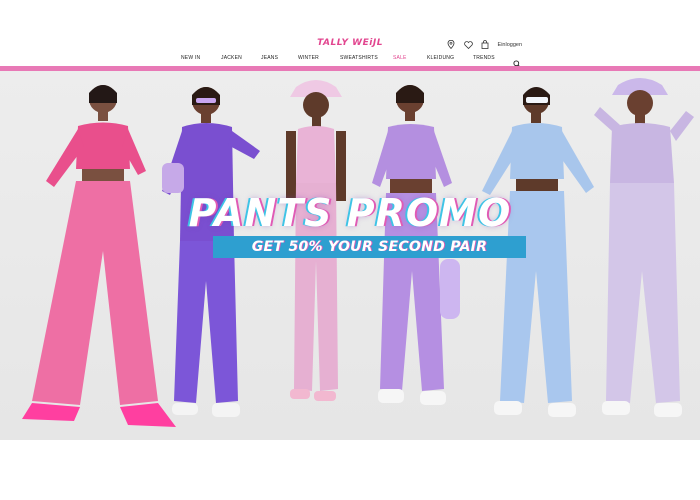 The width and height of the screenshot is (700, 500). I want to click on nav-item-jeans: JEANS, so click(269, 58).